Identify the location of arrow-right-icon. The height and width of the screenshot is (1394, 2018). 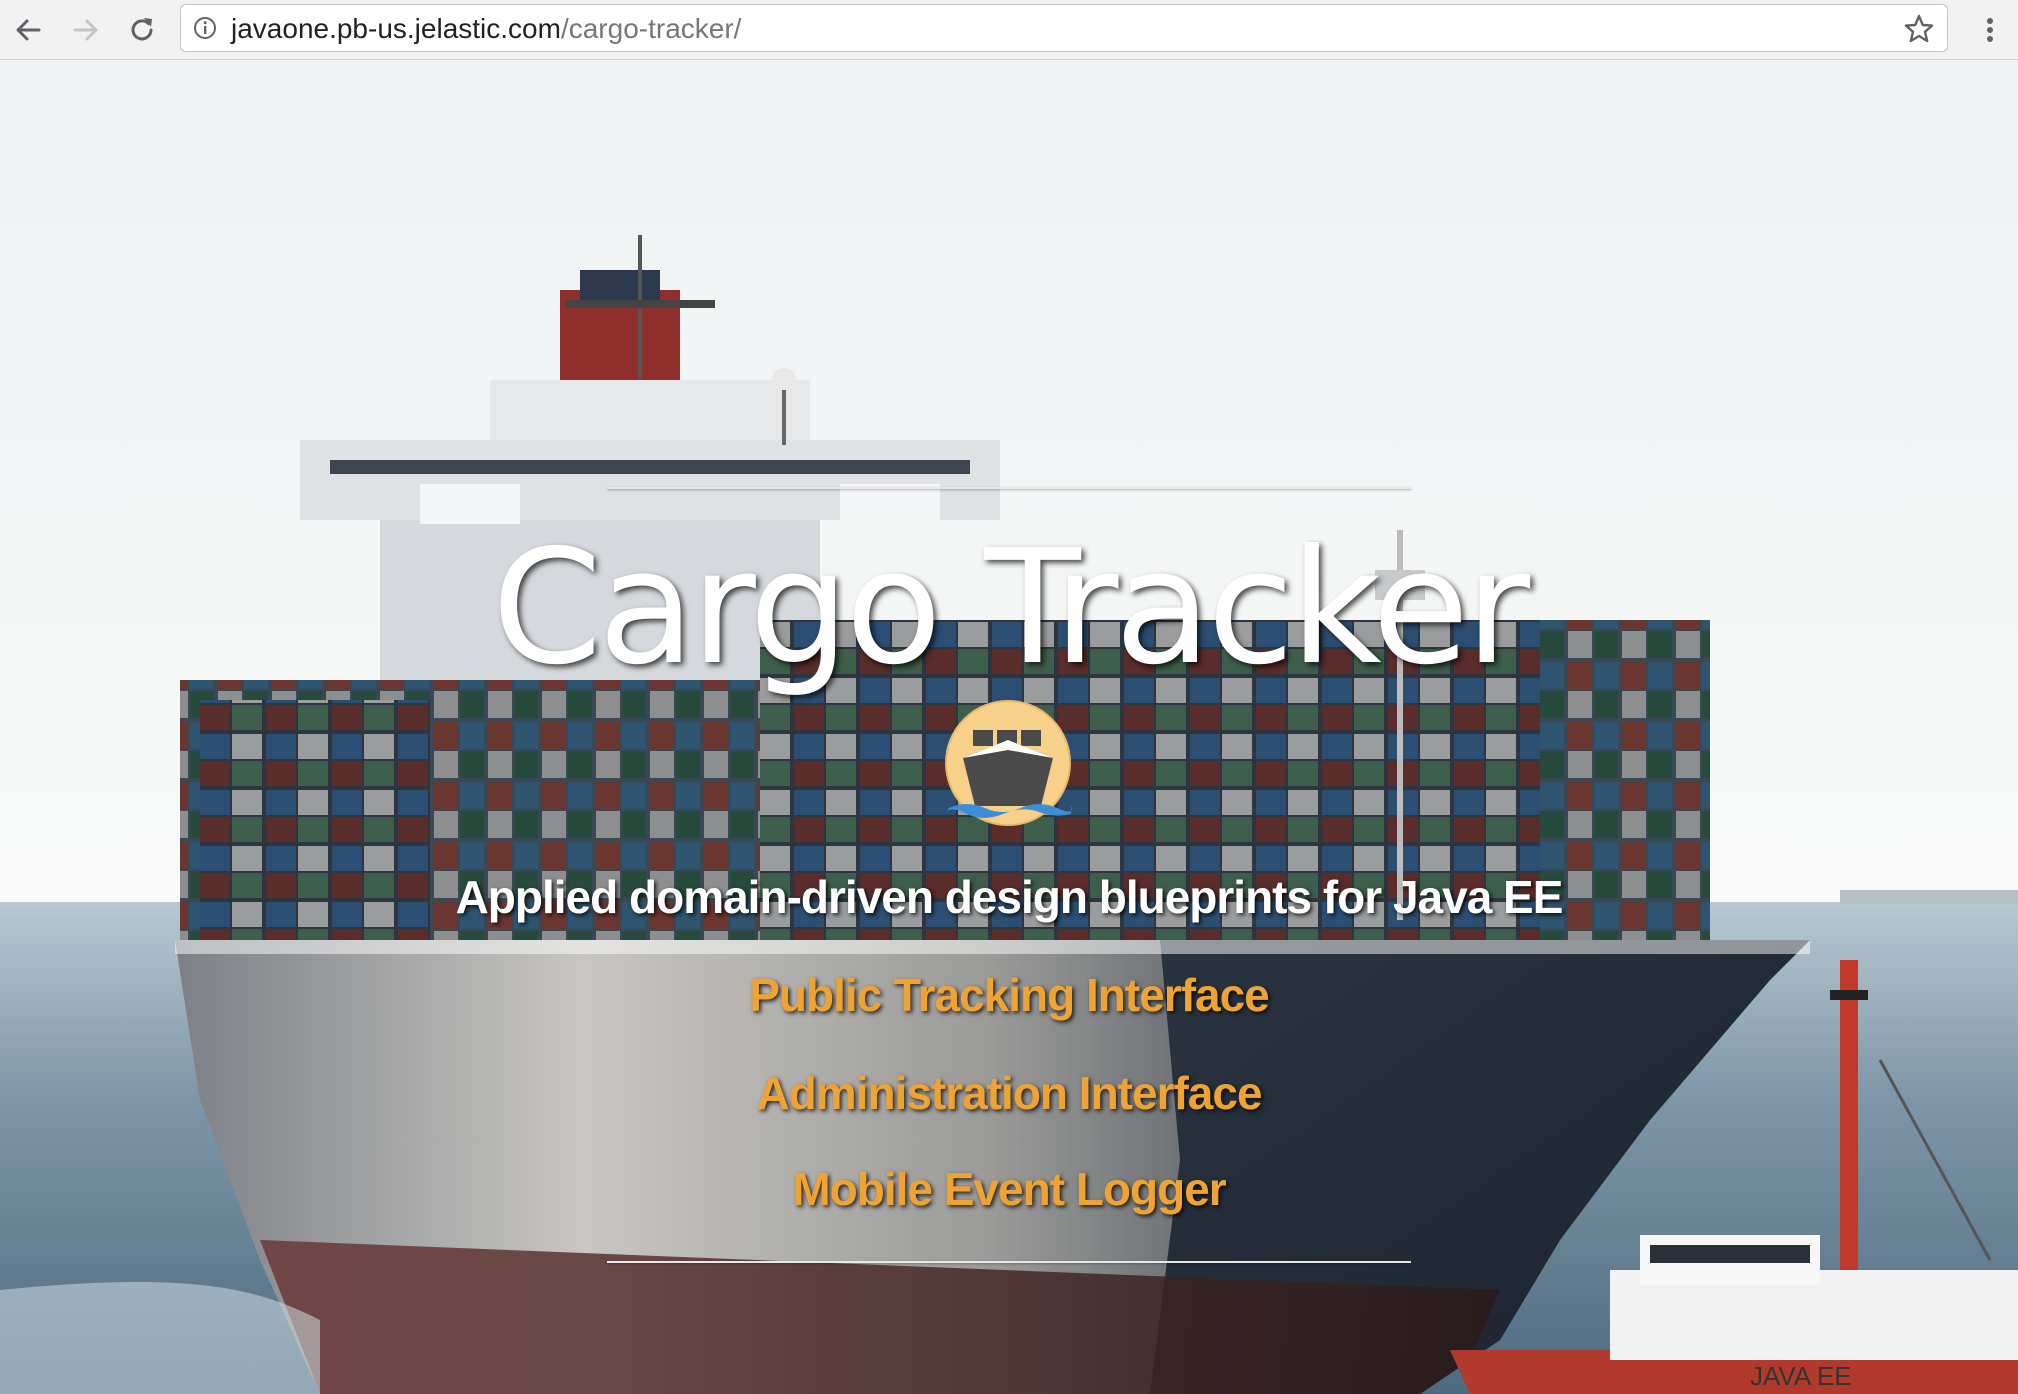
(85, 30).